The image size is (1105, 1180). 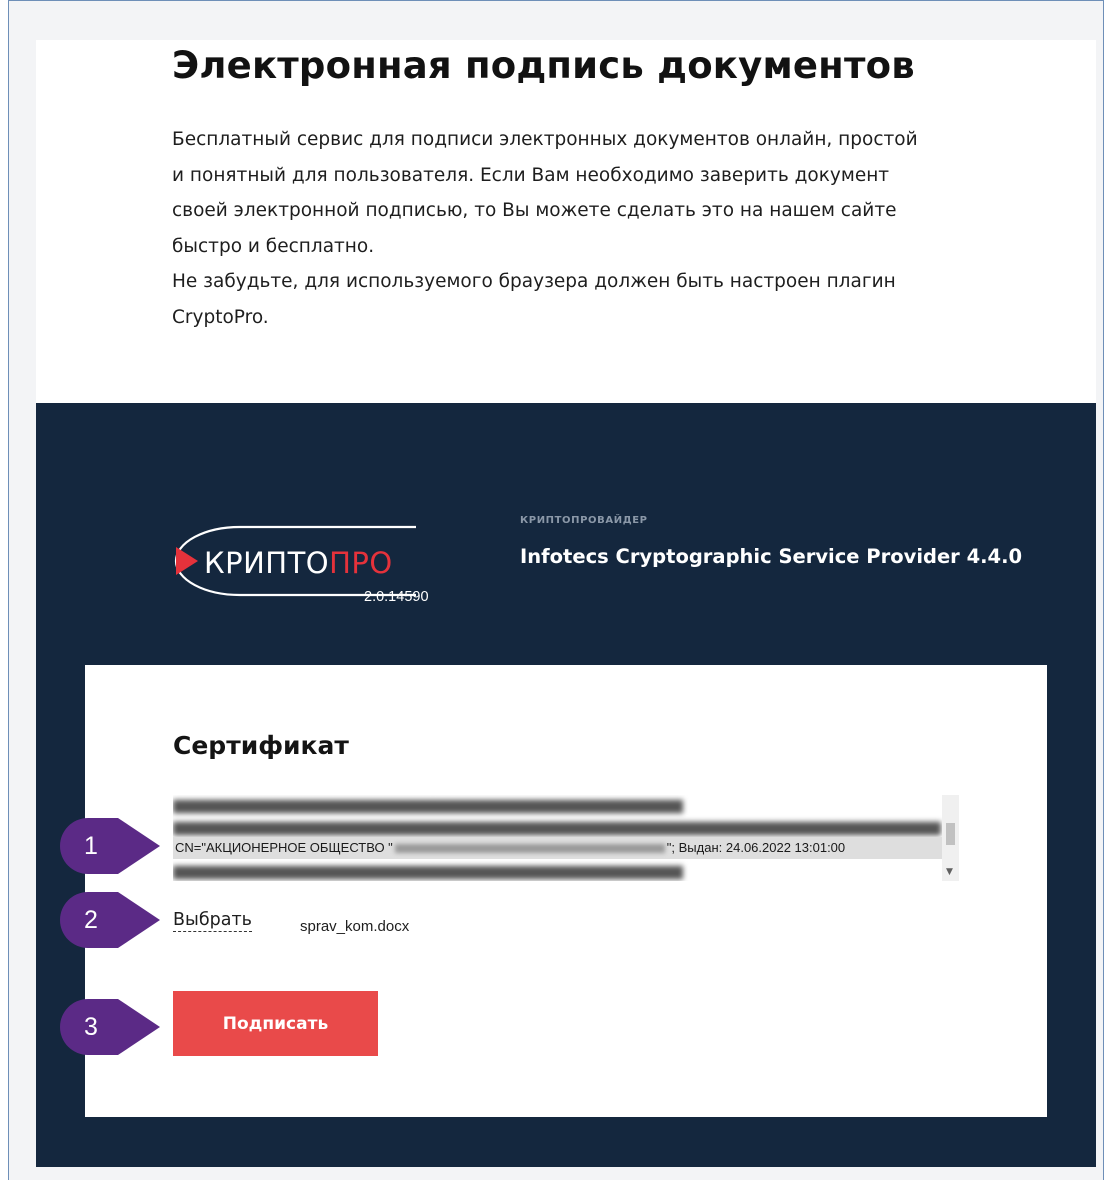 I want to click on page-title: Электронная подпись документов, so click(x=543, y=65).